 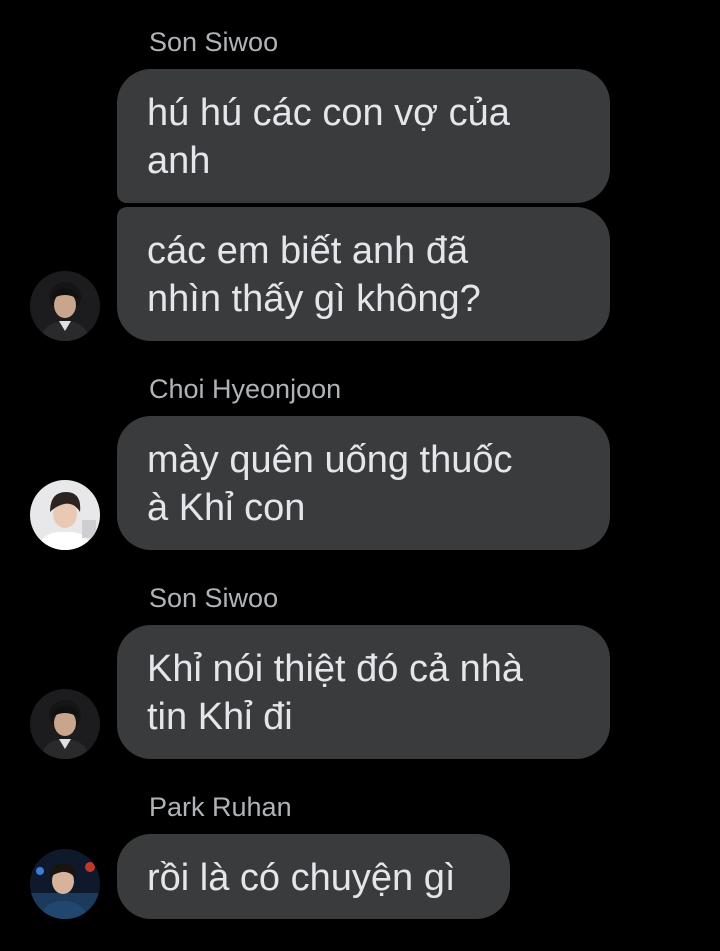 I want to click on message-bubble: mày quên uống thuốc à Khỉ con, so click(x=363, y=483).